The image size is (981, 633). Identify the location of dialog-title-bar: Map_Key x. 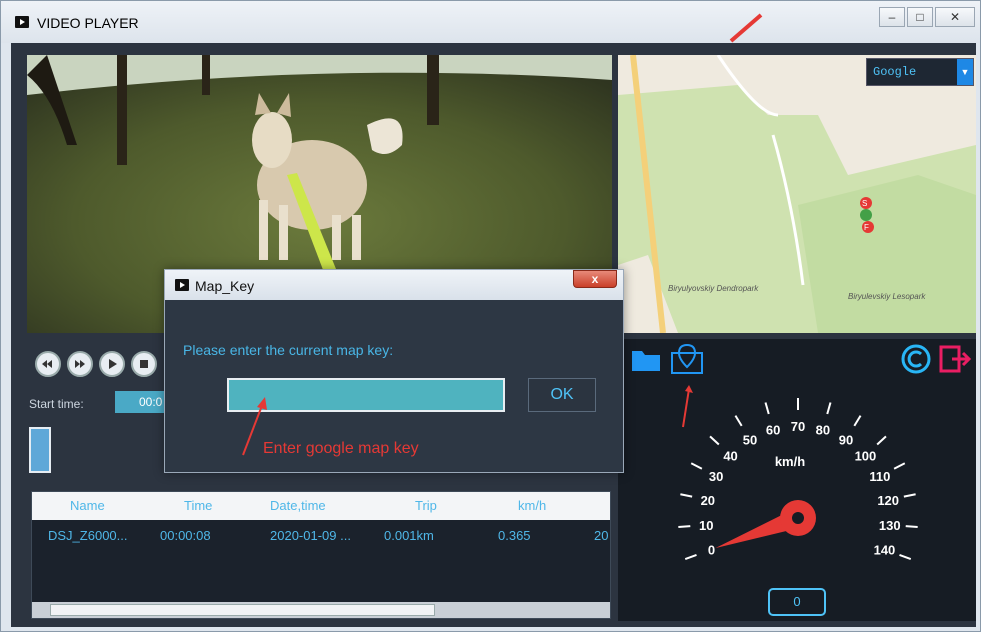
(394, 285).